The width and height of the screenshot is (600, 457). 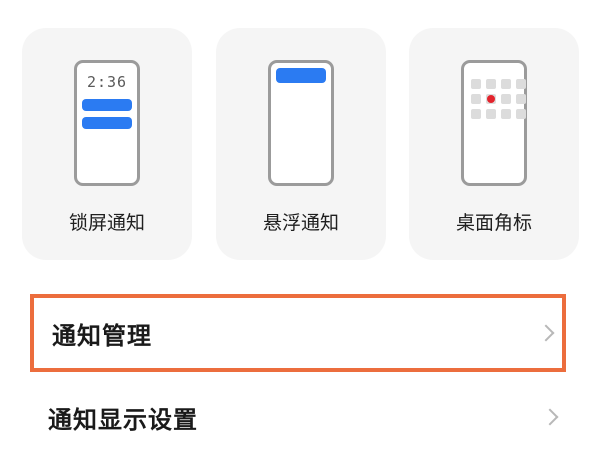 I want to click on row-label: 通知管理, so click(x=102, y=335).